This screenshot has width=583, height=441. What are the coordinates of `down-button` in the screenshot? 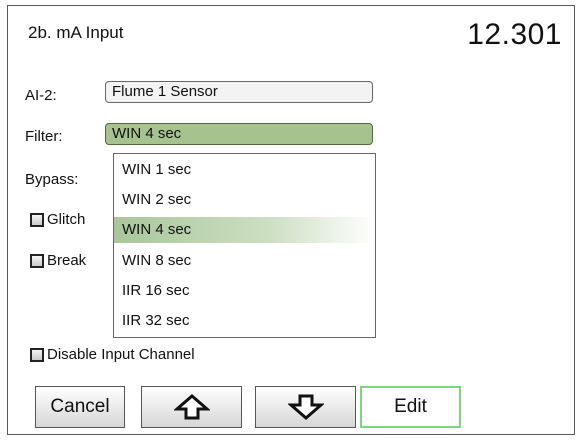 It's located at (305, 407).